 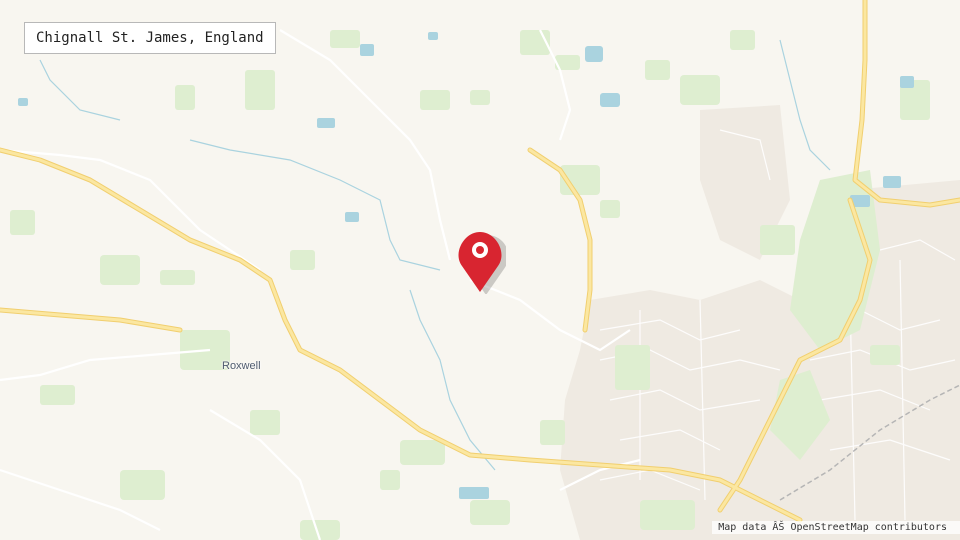 I want to click on location-name-label: Chignall St. James, England, so click(x=150, y=38).